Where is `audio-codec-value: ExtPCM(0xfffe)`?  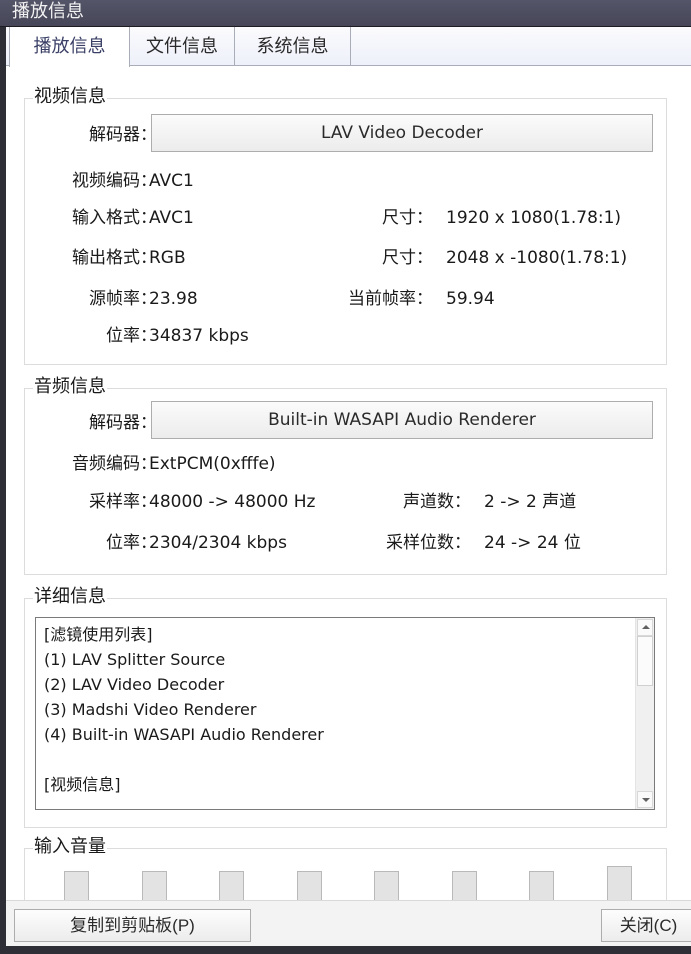
audio-codec-value: ExtPCM(0xfffe) is located at coordinates (212, 464).